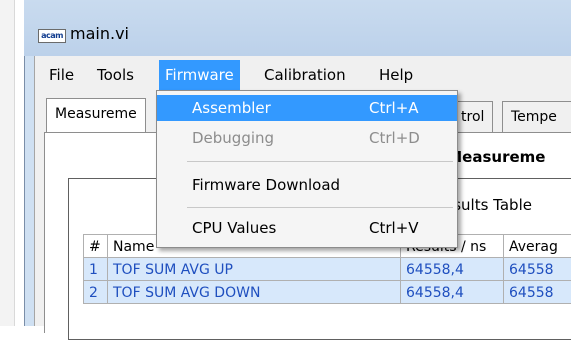  What do you see at coordinates (254, 269) in the screenshot?
I see `table-cell-name: TOF SUM AVG UP` at bounding box center [254, 269].